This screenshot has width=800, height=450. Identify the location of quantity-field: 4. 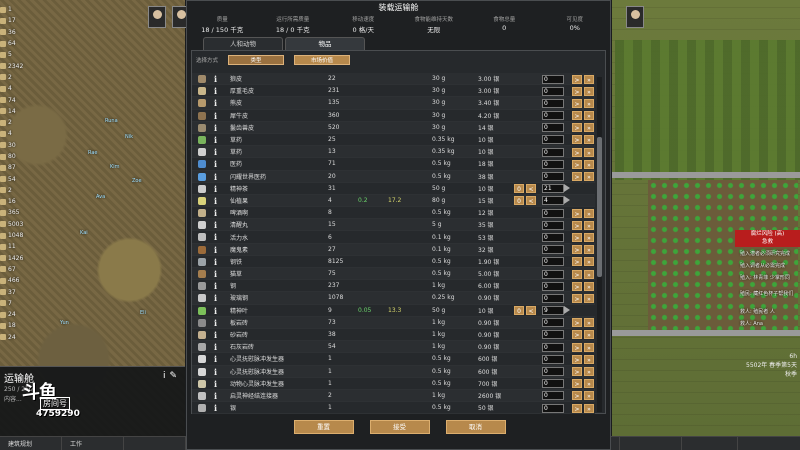
(553, 201).